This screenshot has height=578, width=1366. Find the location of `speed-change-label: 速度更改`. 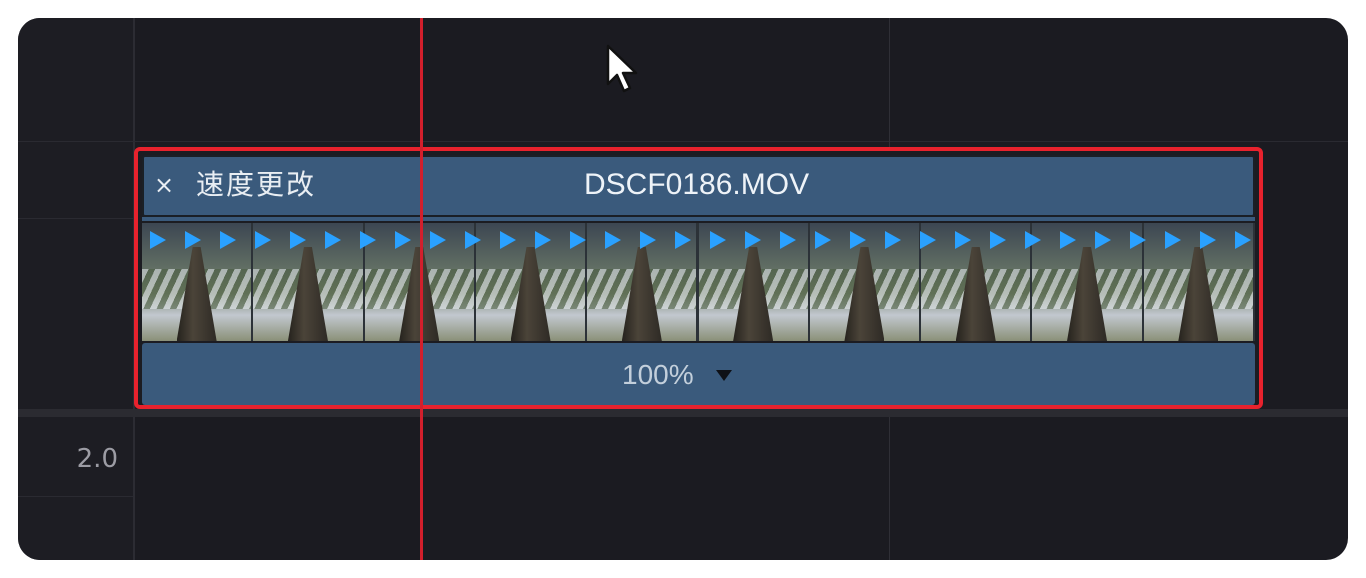

speed-change-label: 速度更改 is located at coordinates (256, 184).